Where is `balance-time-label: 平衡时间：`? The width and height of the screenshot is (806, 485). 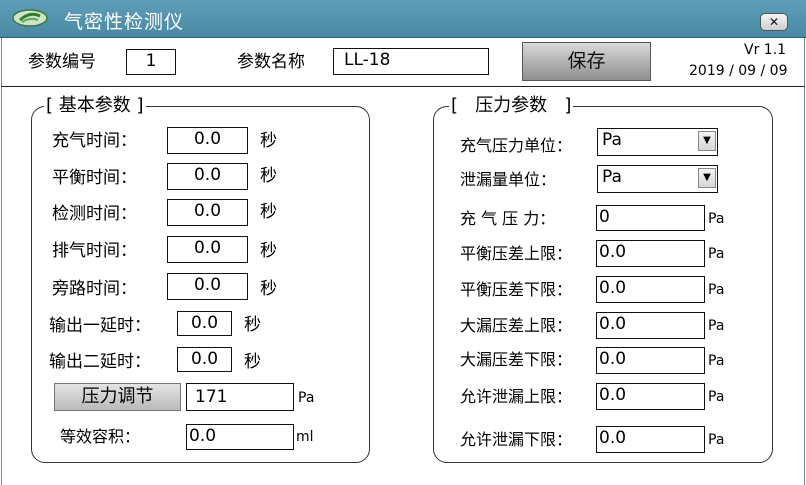
balance-time-label: 平衡时间： is located at coordinates (94, 178).